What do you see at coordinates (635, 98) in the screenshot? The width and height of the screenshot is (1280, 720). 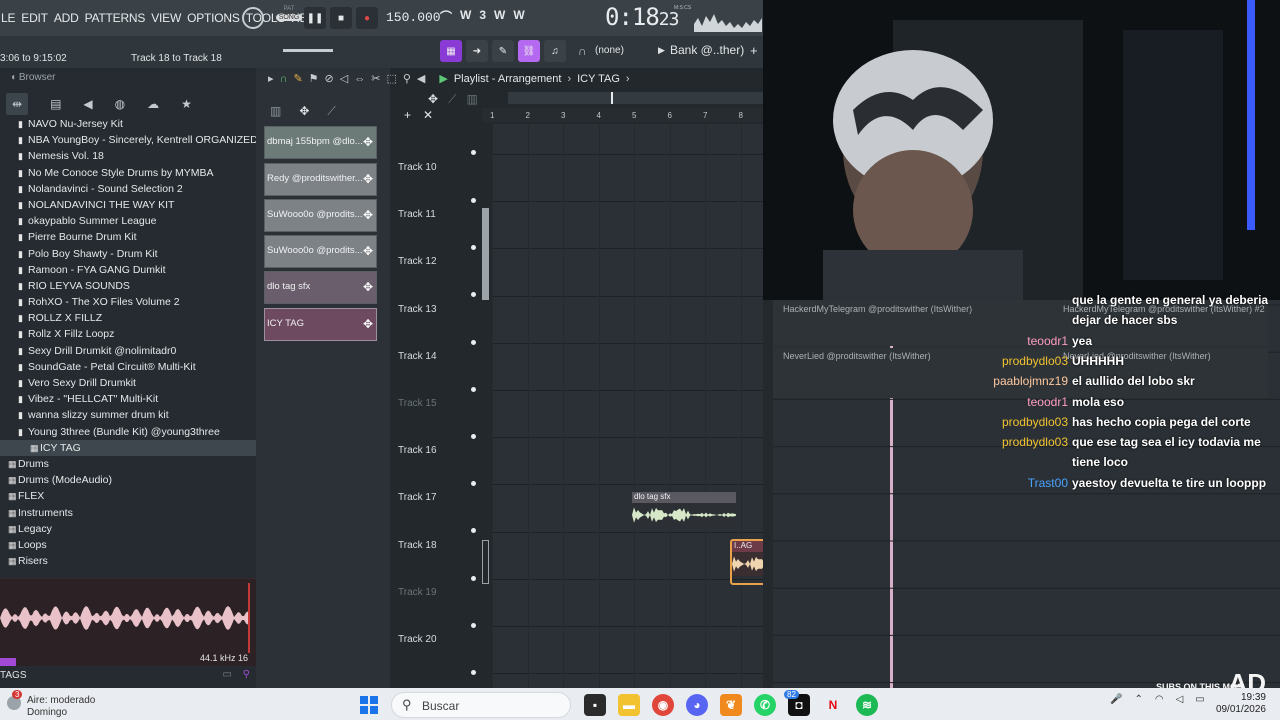 I see `overview-bar` at bounding box center [635, 98].